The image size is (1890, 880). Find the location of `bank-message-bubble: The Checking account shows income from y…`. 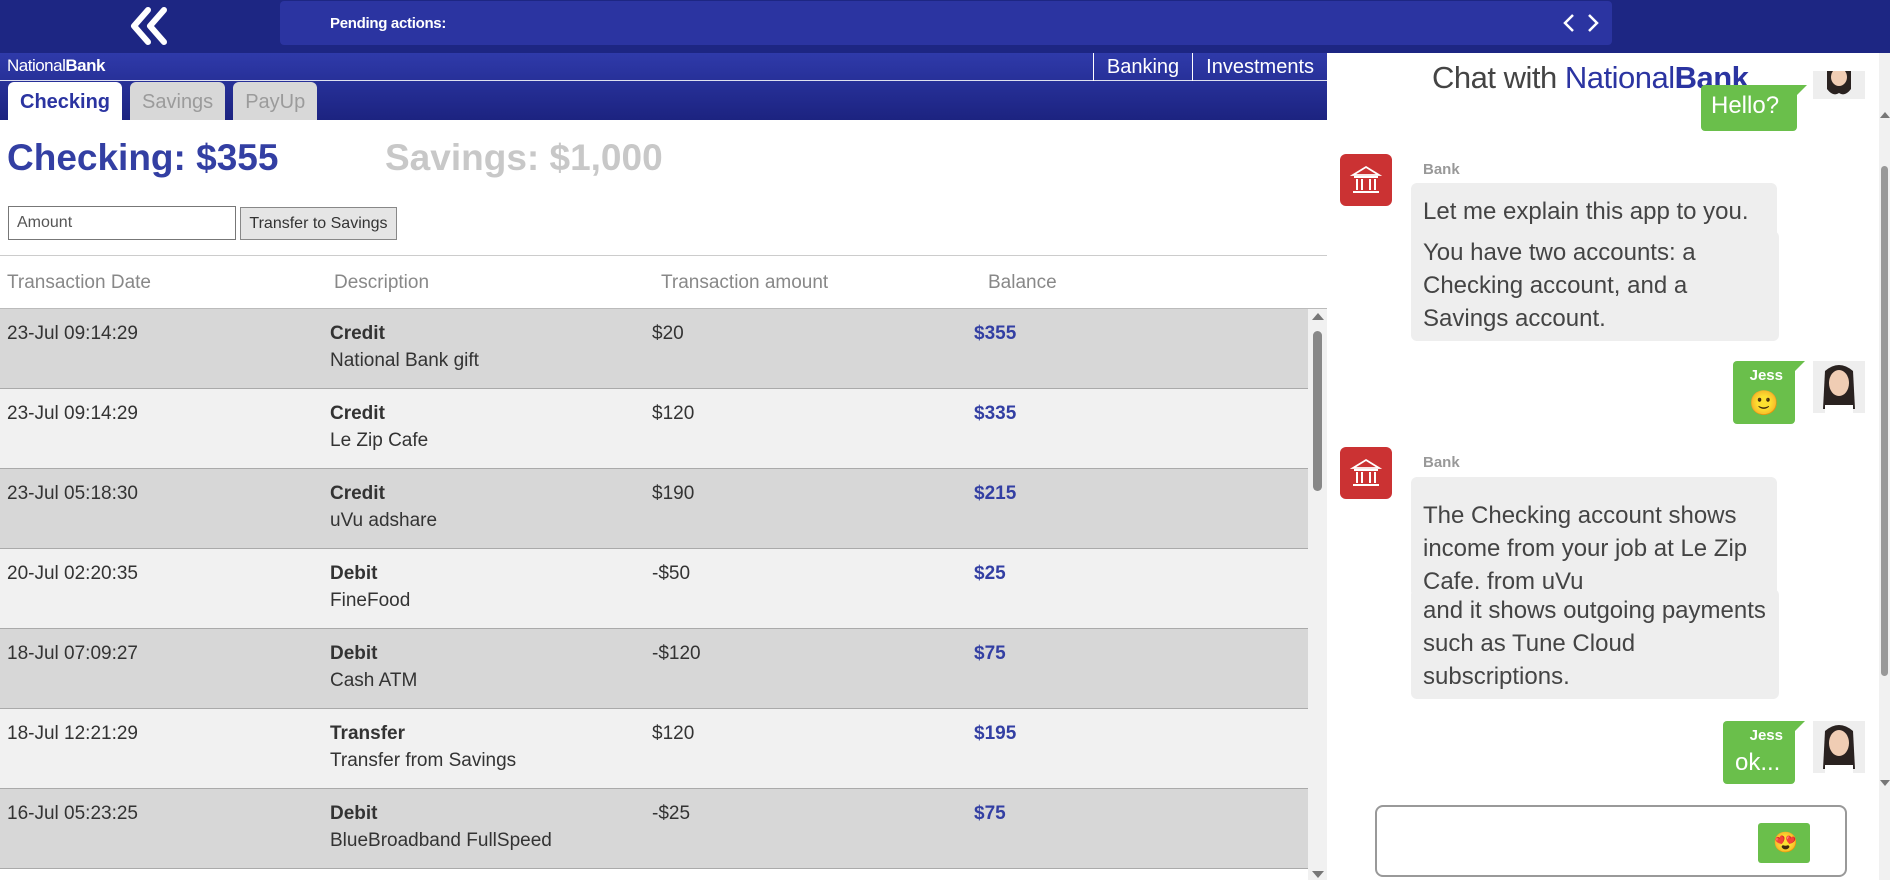

bank-message-bubble: The Checking account shows income from y… is located at coordinates (1594, 537).